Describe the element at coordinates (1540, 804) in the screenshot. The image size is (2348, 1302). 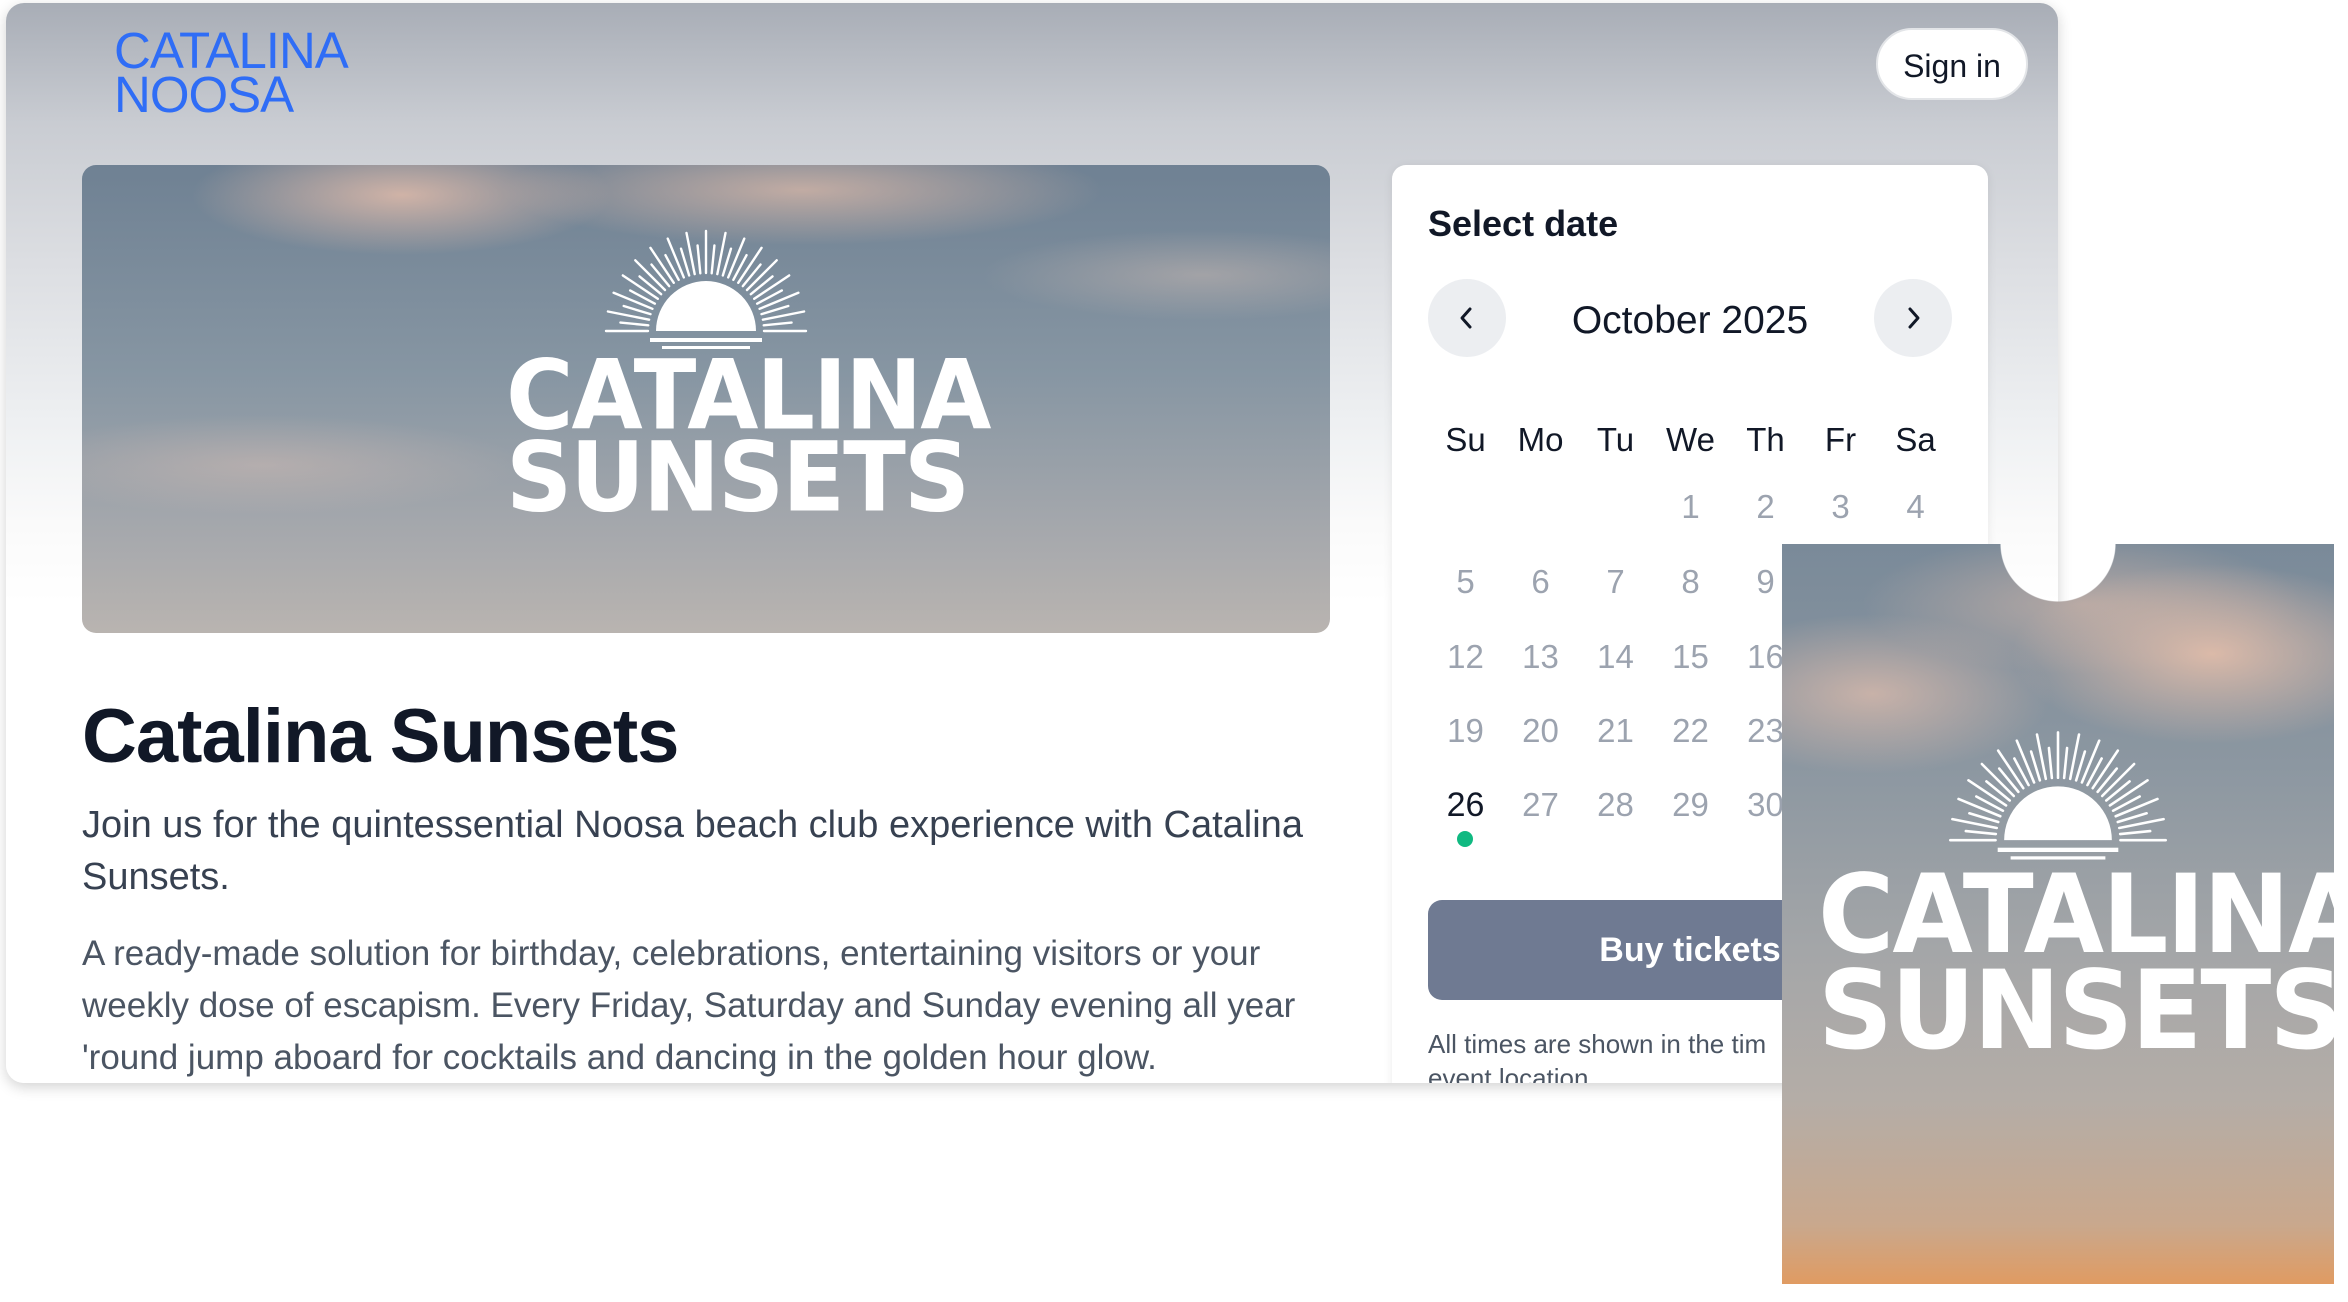
I see `calendar-day: 27` at that location.